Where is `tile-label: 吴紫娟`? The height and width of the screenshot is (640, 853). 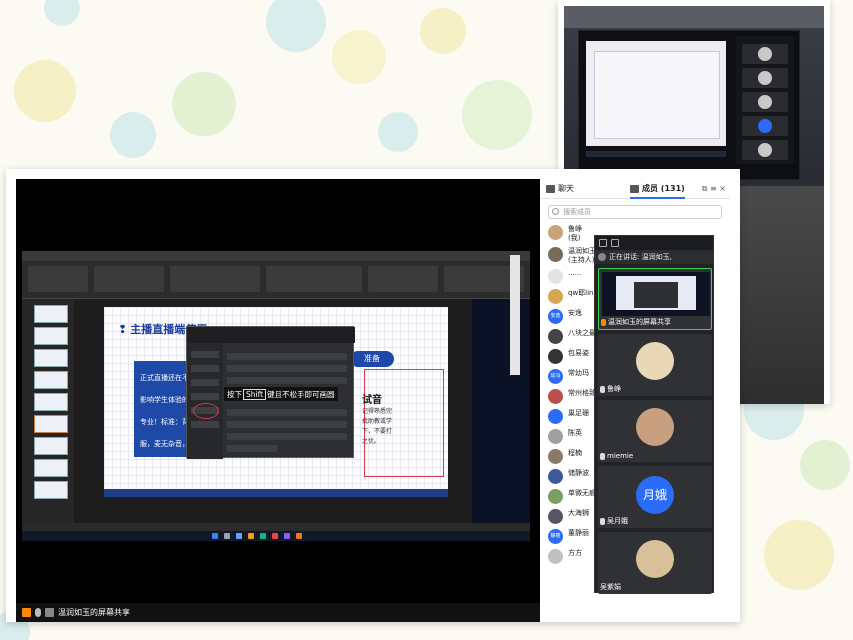 tile-label: 吴紫娟 is located at coordinates (610, 587).